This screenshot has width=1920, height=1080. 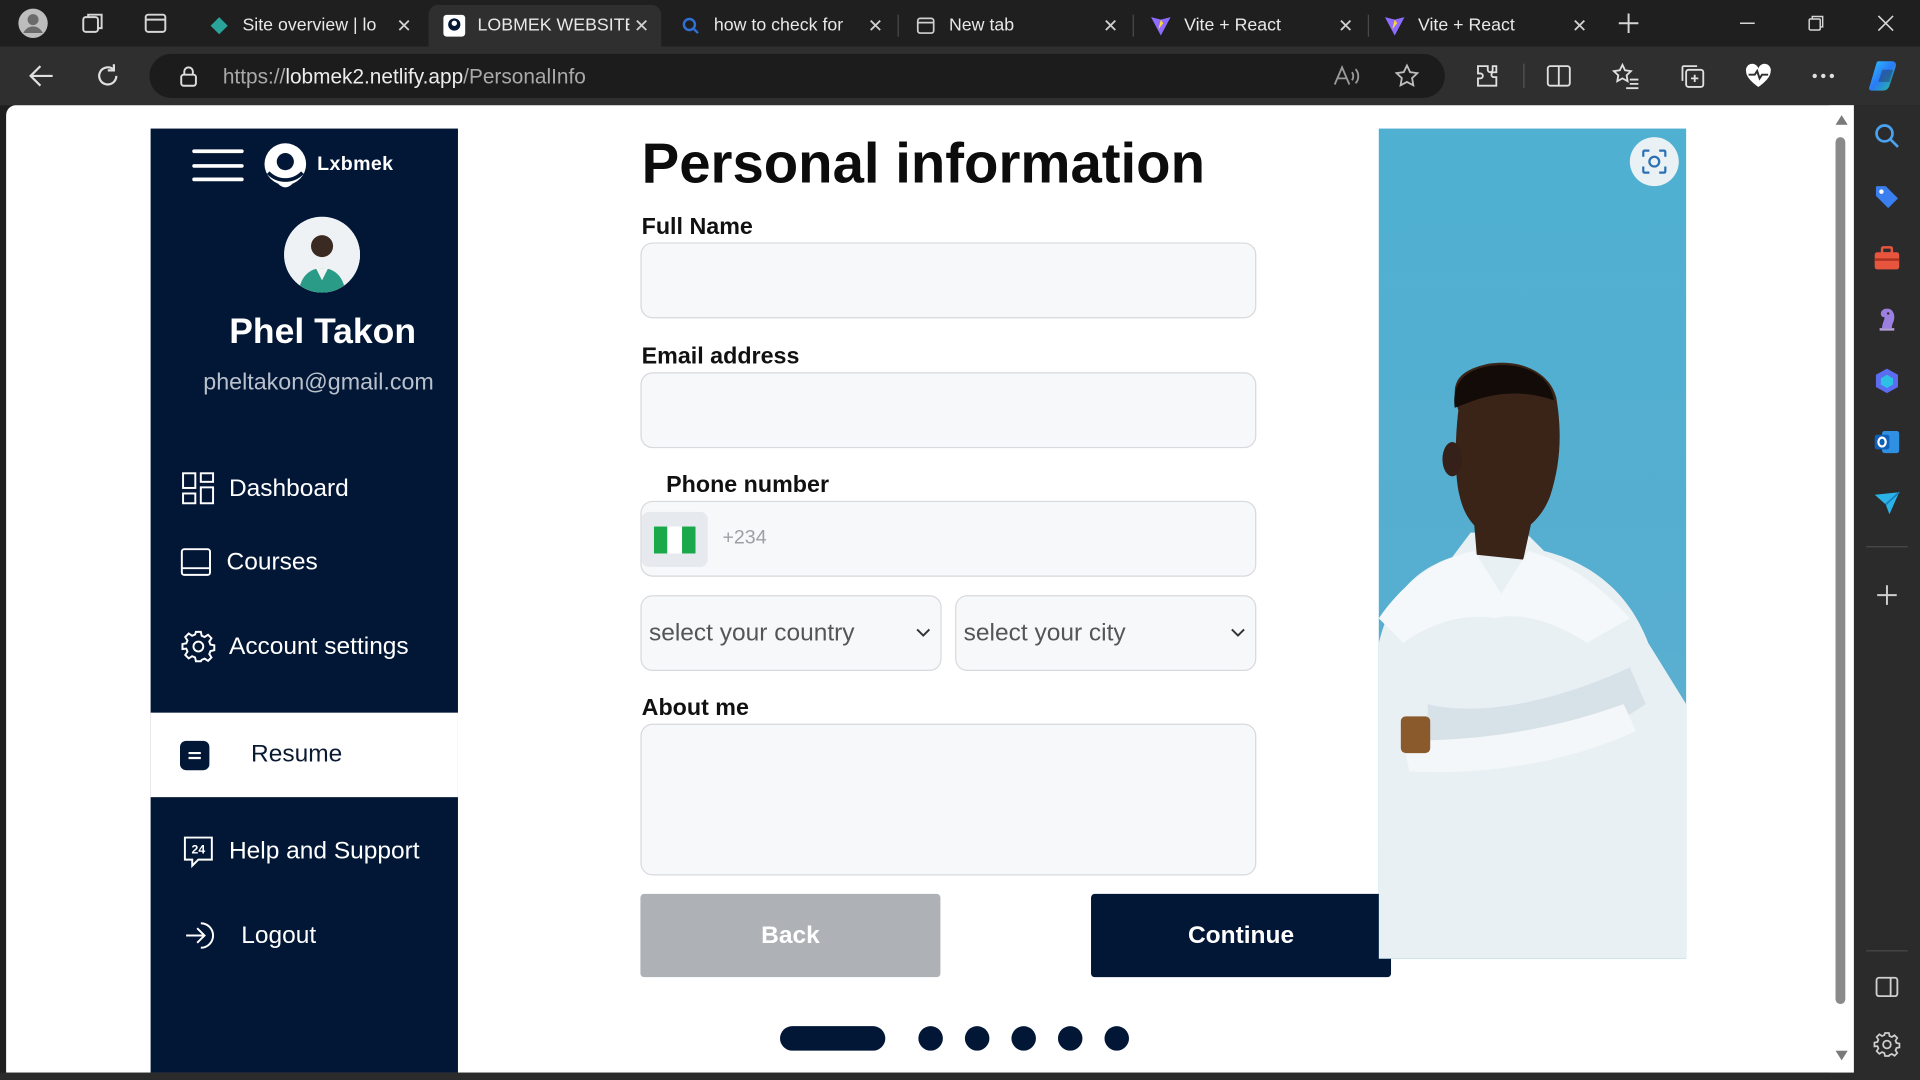 I want to click on scroll-up-arrow-icon, so click(x=1841, y=120).